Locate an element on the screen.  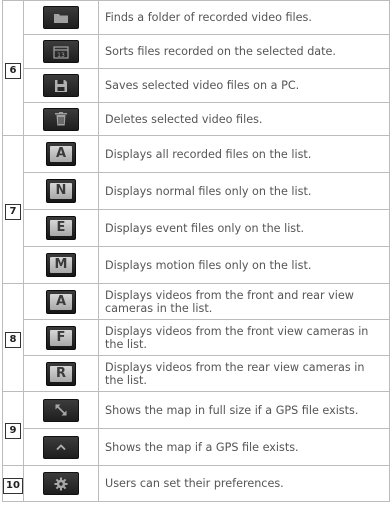
group-number-cell: 7 is located at coordinates (13, 209).